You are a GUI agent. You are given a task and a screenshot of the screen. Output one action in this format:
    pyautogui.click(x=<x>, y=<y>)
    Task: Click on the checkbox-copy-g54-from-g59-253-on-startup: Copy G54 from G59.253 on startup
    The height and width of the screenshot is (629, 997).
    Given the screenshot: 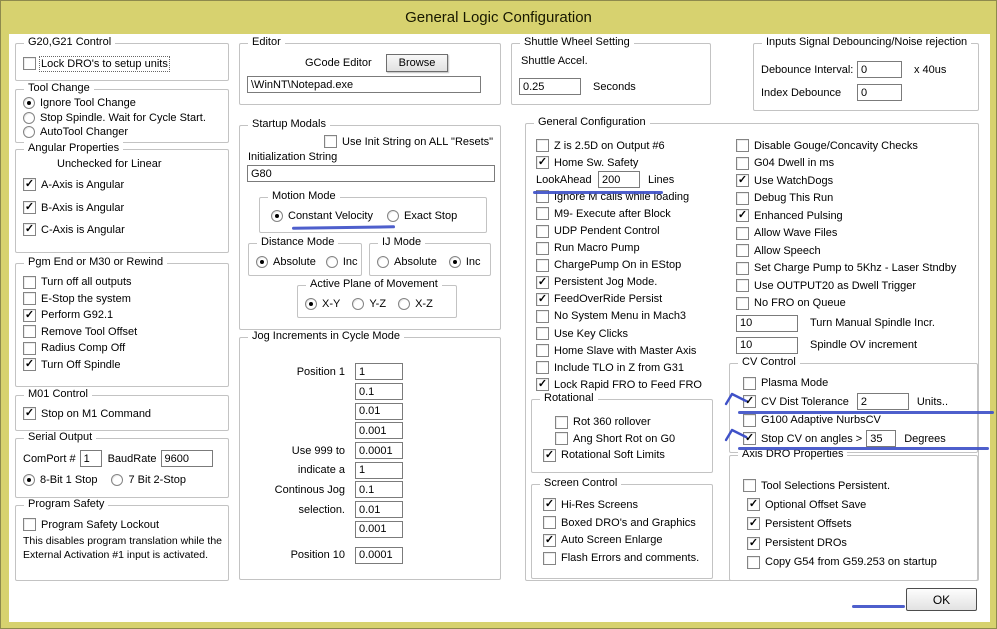 What is the action you would take?
    pyautogui.click(x=855, y=562)
    